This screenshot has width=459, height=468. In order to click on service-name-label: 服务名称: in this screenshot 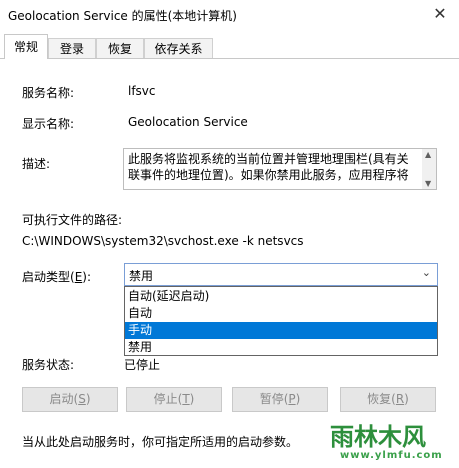, I will do `click(48, 93)`.